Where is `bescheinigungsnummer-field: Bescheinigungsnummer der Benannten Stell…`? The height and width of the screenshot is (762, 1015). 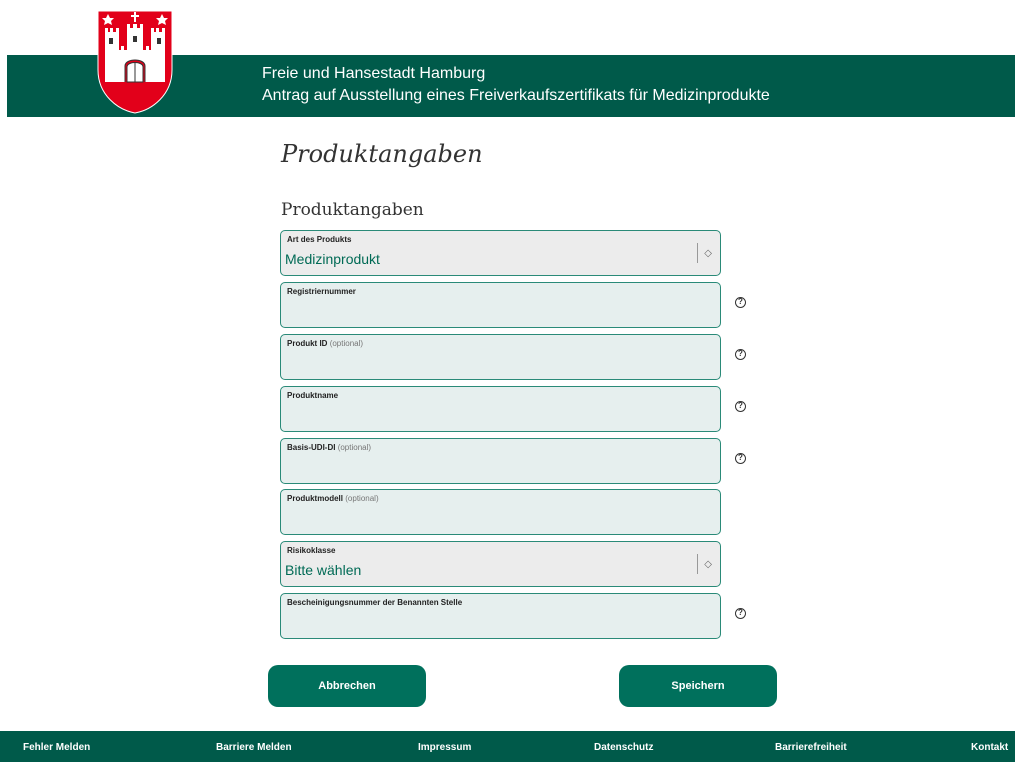
bescheinigungsnummer-field: Bescheinigungsnummer der Benannten Stell… is located at coordinates (500, 616).